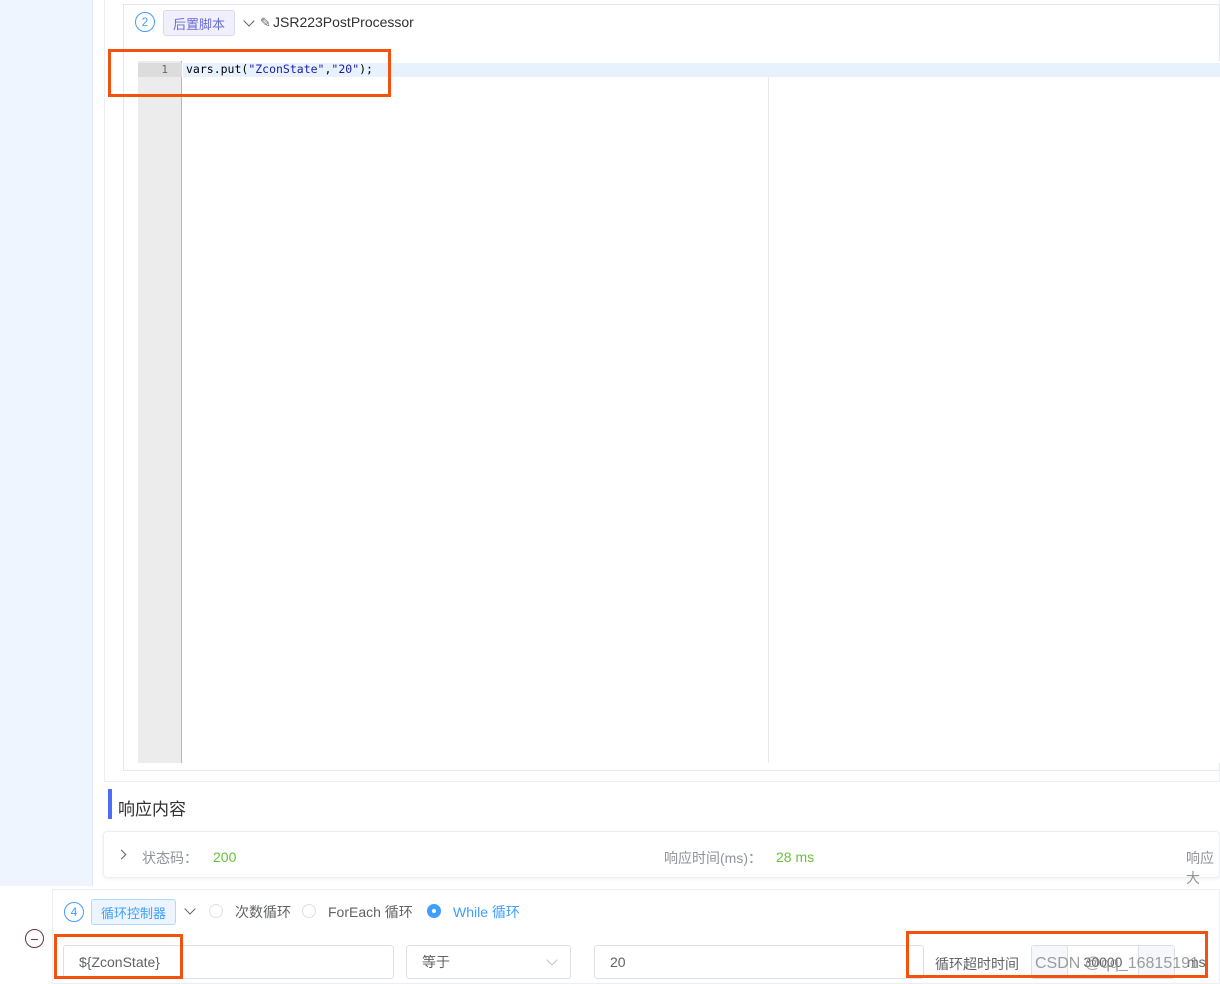 Image resolution: width=1220 pixels, height=984 pixels. I want to click on operator-select: 等于, so click(488, 962).